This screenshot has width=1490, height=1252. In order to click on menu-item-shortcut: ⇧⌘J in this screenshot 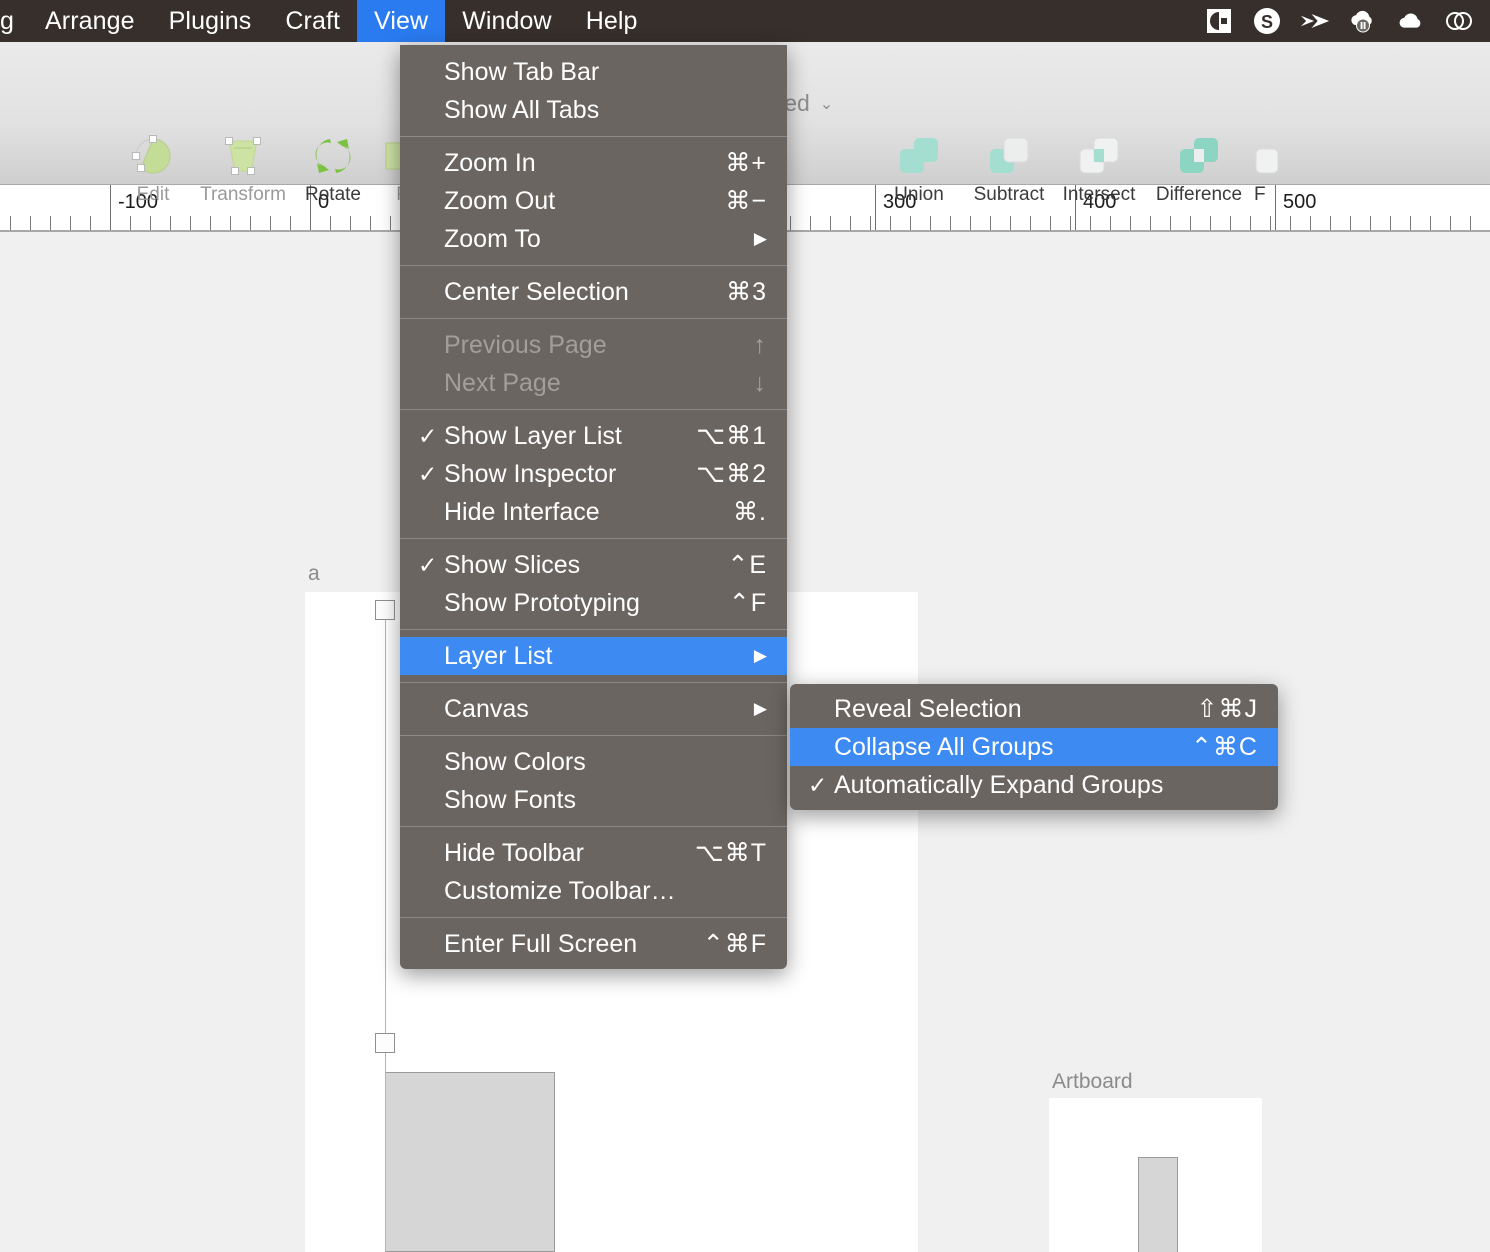, I will do `click(1227, 709)`.